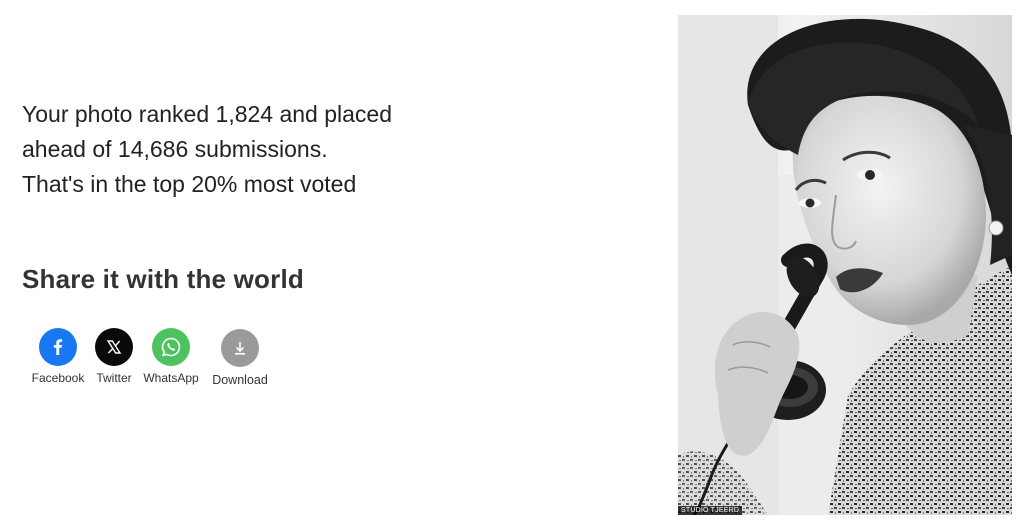 The width and height of the screenshot is (1024, 524). I want to click on download-label: Download, so click(240, 380).